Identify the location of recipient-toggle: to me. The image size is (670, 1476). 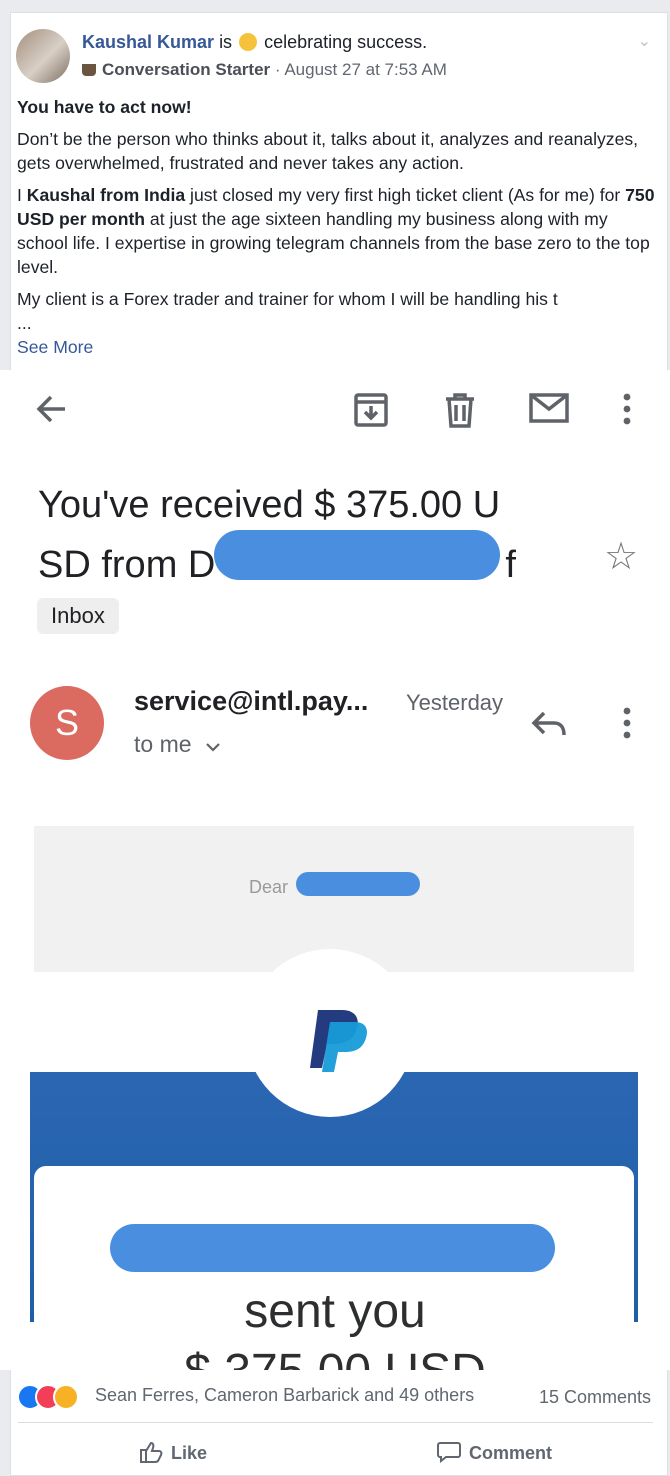
(177, 744).